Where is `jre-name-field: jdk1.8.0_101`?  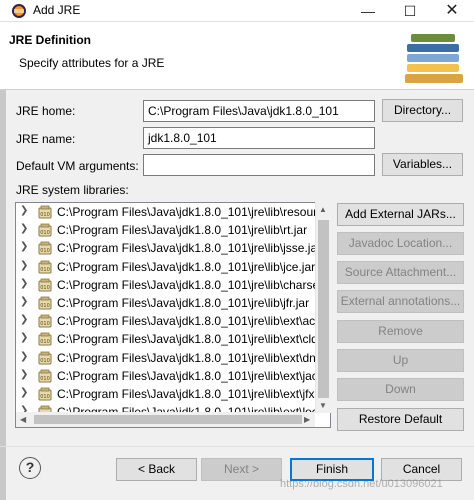
jre-name-field: jdk1.8.0_101 is located at coordinates (259, 138).